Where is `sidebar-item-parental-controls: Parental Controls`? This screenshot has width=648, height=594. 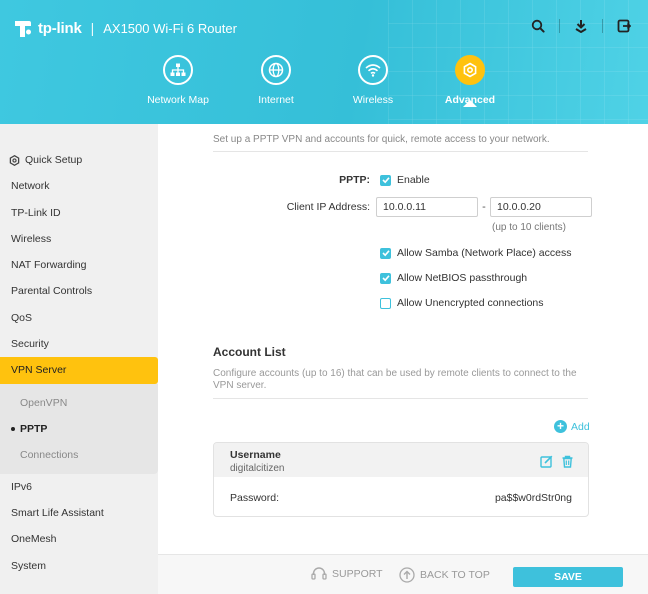 sidebar-item-parental-controls: Parental Controls is located at coordinates (79, 291).